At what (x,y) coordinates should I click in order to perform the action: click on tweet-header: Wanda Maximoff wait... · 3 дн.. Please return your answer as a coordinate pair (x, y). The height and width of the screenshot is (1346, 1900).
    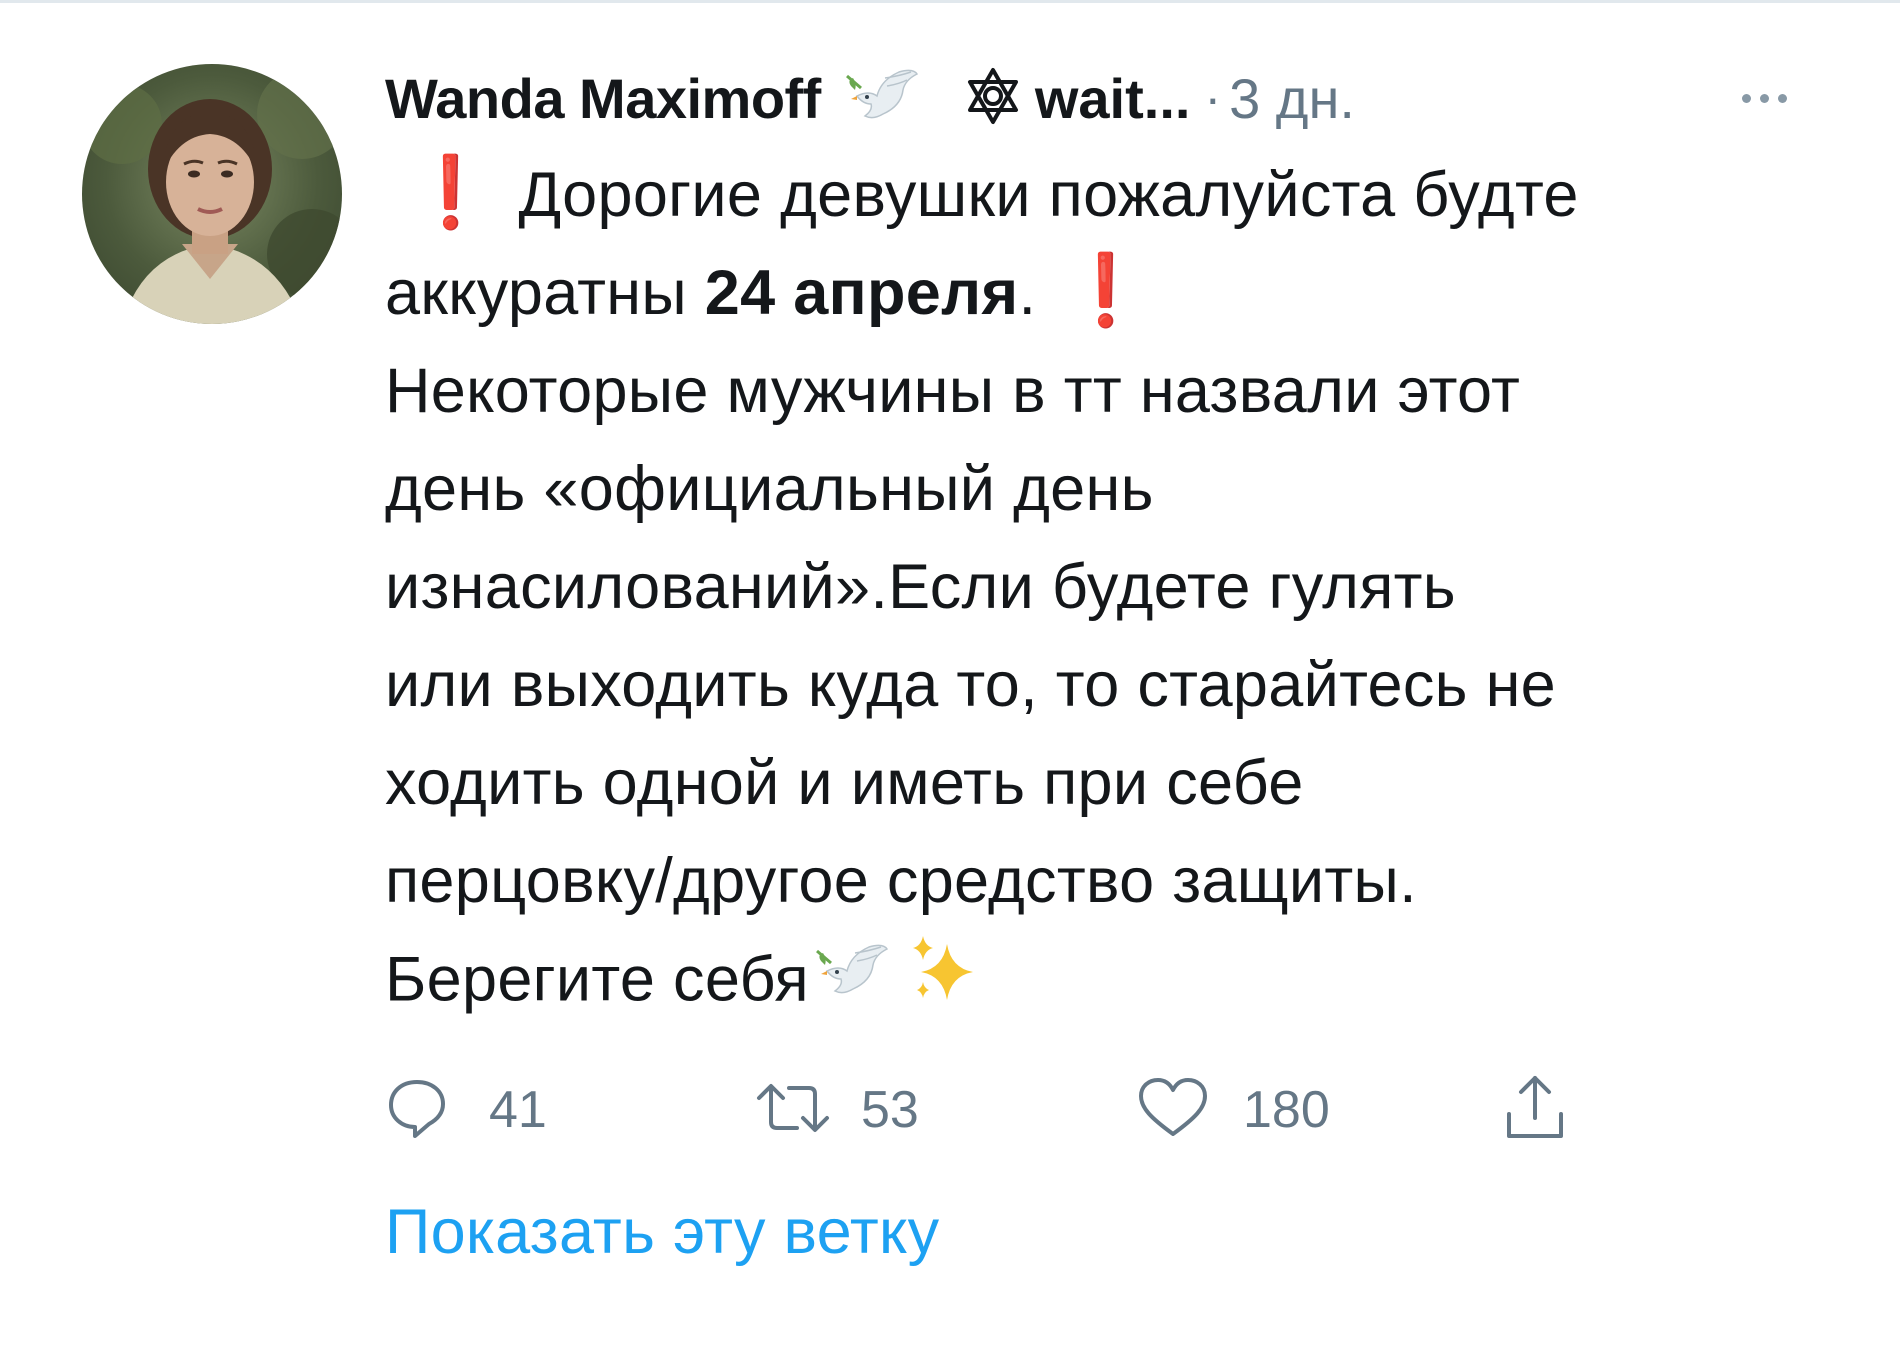
    Looking at the image, I should click on (1115, 98).